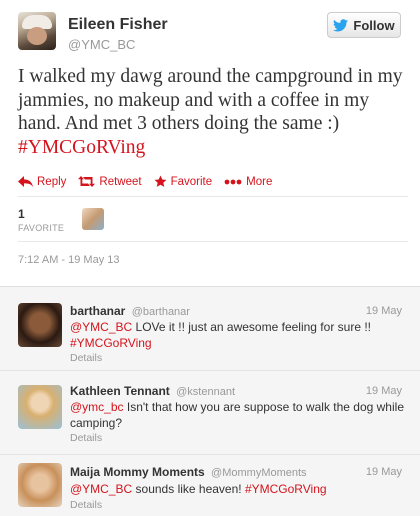 This screenshot has height=516, width=420. Describe the element at coordinates (41, 220) in the screenshot. I see `favorite-stats: 1 FAVORITE` at that location.